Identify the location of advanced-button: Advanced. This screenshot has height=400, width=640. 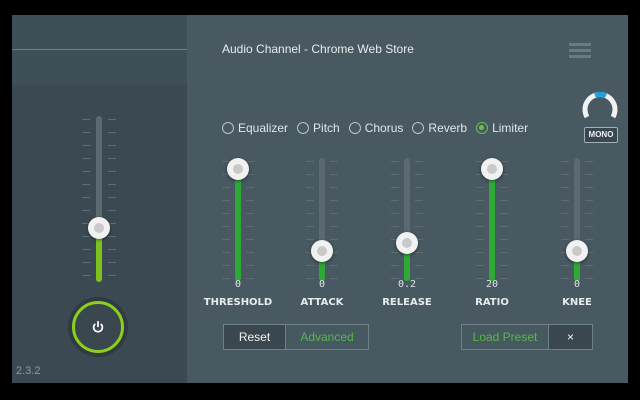
(327, 337).